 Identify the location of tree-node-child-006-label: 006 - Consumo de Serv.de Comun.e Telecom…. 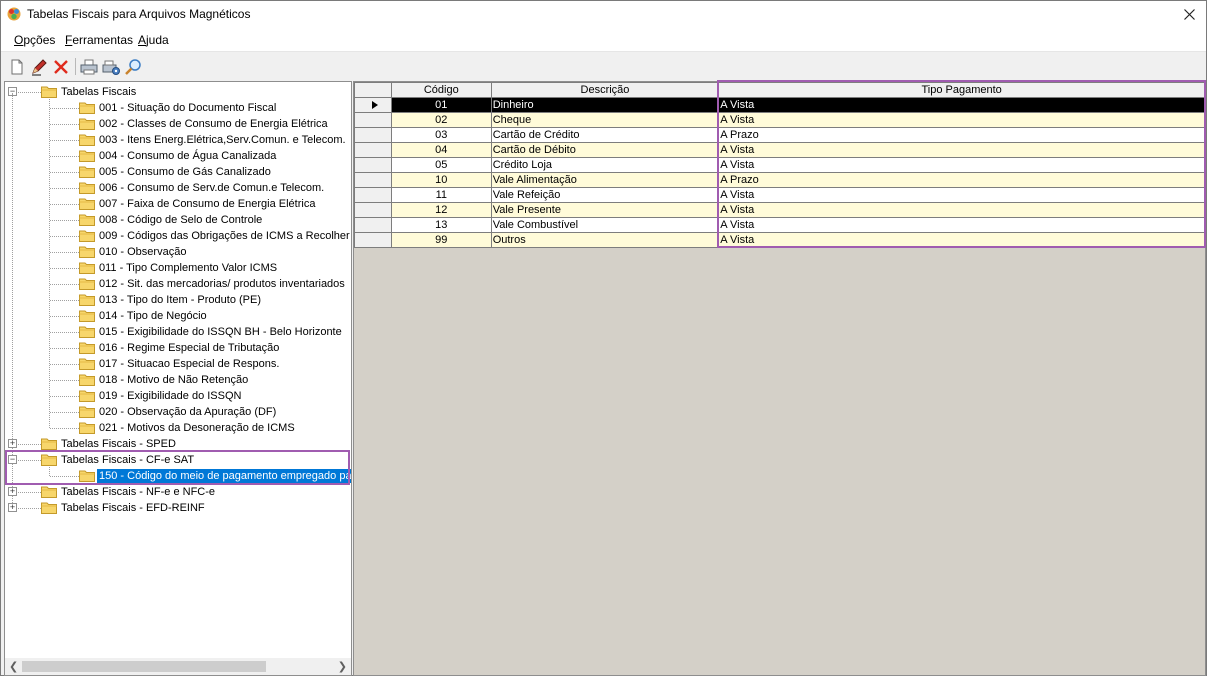
(212, 188).